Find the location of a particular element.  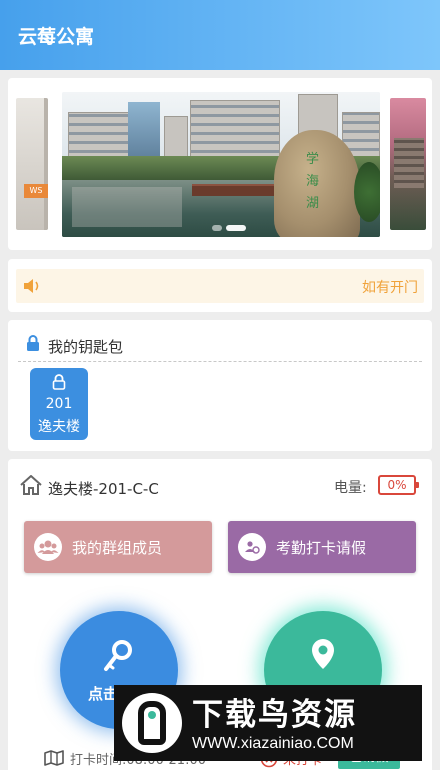

notice-text: 如有开门 is located at coordinates (390, 288).